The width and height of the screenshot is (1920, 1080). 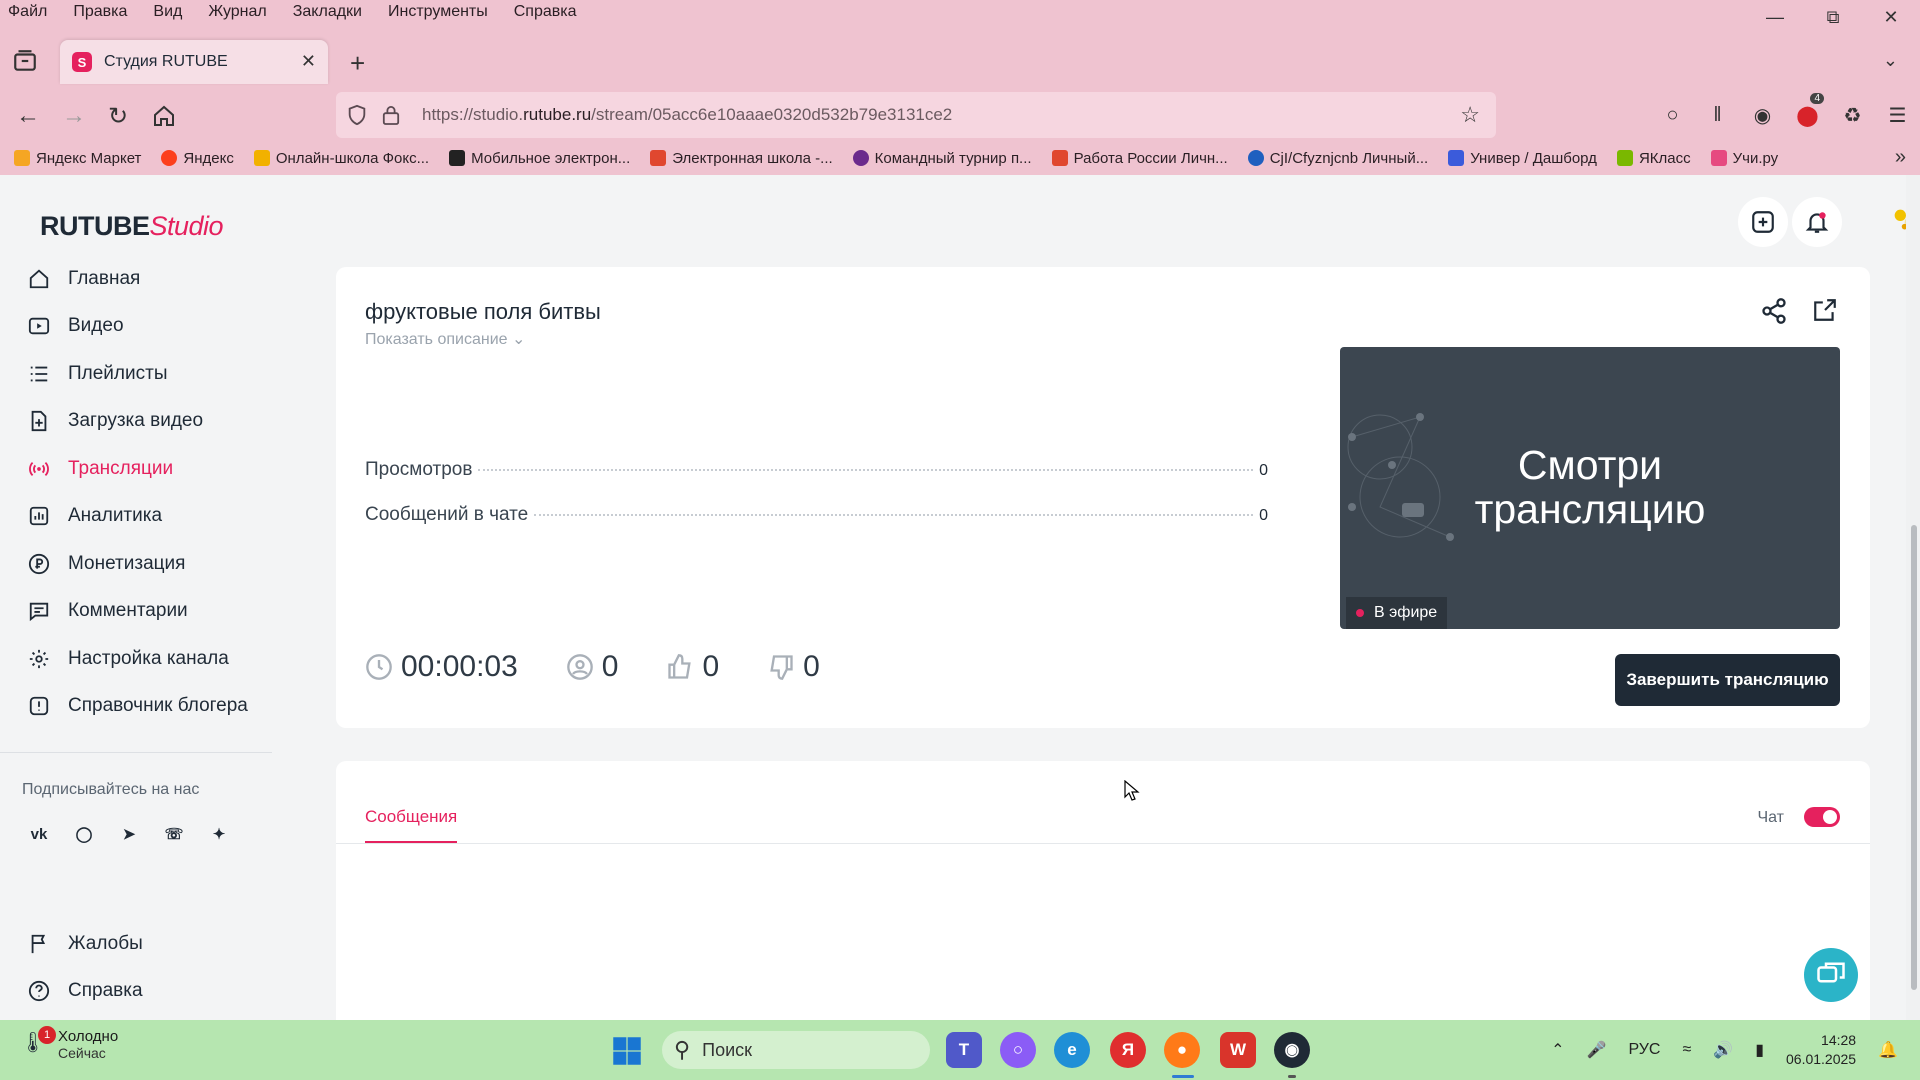 What do you see at coordinates (1831, 975) in the screenshot?
I see `support-chat-button` at bounding box center [1831, 975].